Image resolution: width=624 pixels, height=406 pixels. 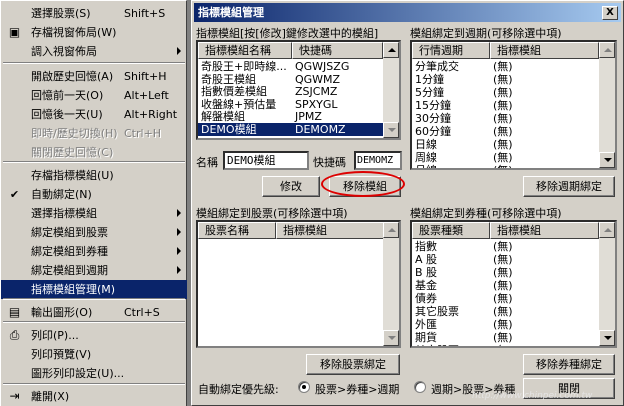 I want to click on list-item: A 股 (無), so click(x=513, y=259).